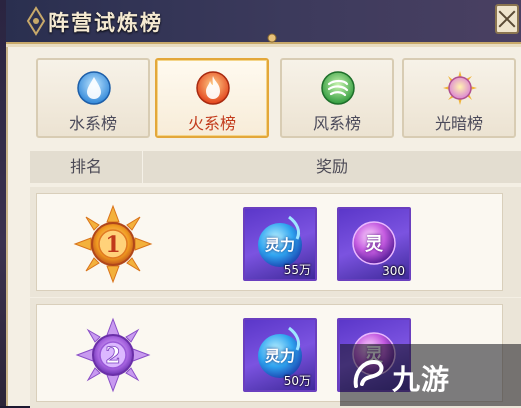  I want to click on rank-number: 1, so click(112, 245).